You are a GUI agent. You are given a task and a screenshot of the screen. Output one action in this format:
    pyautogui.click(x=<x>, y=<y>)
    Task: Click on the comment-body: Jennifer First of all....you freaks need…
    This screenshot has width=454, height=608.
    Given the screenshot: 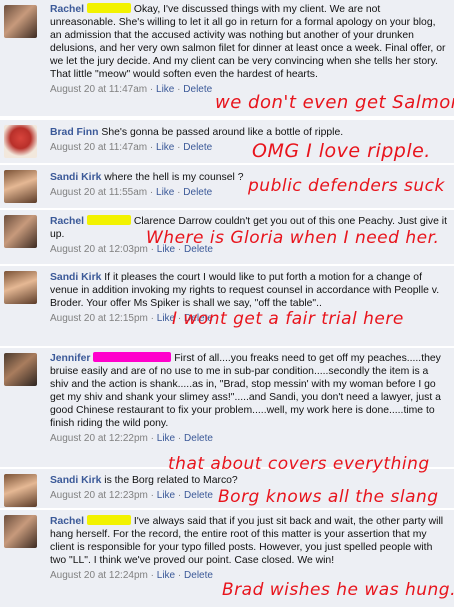 What is the action you would take?
    pyautogui.click(x=249, y=398)
    